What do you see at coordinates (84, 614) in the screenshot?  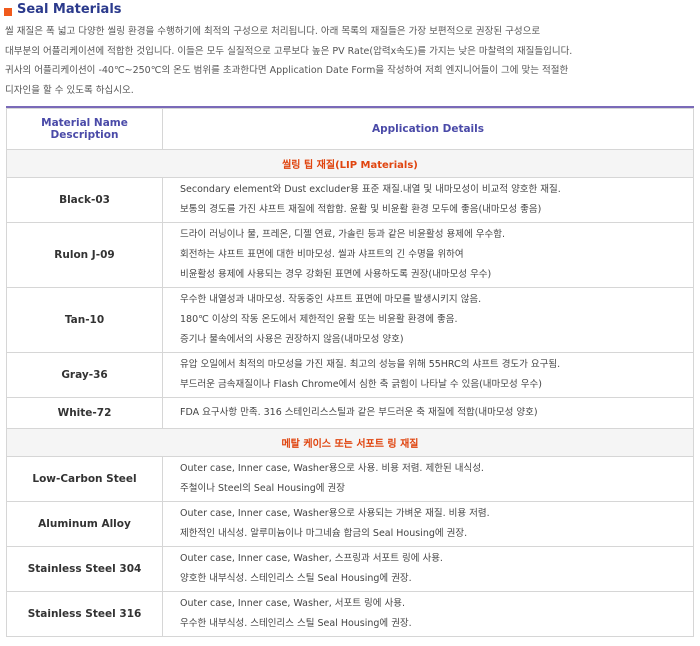 I see `material-name: Stainless Steel 316` at bounding box center [84, 614].